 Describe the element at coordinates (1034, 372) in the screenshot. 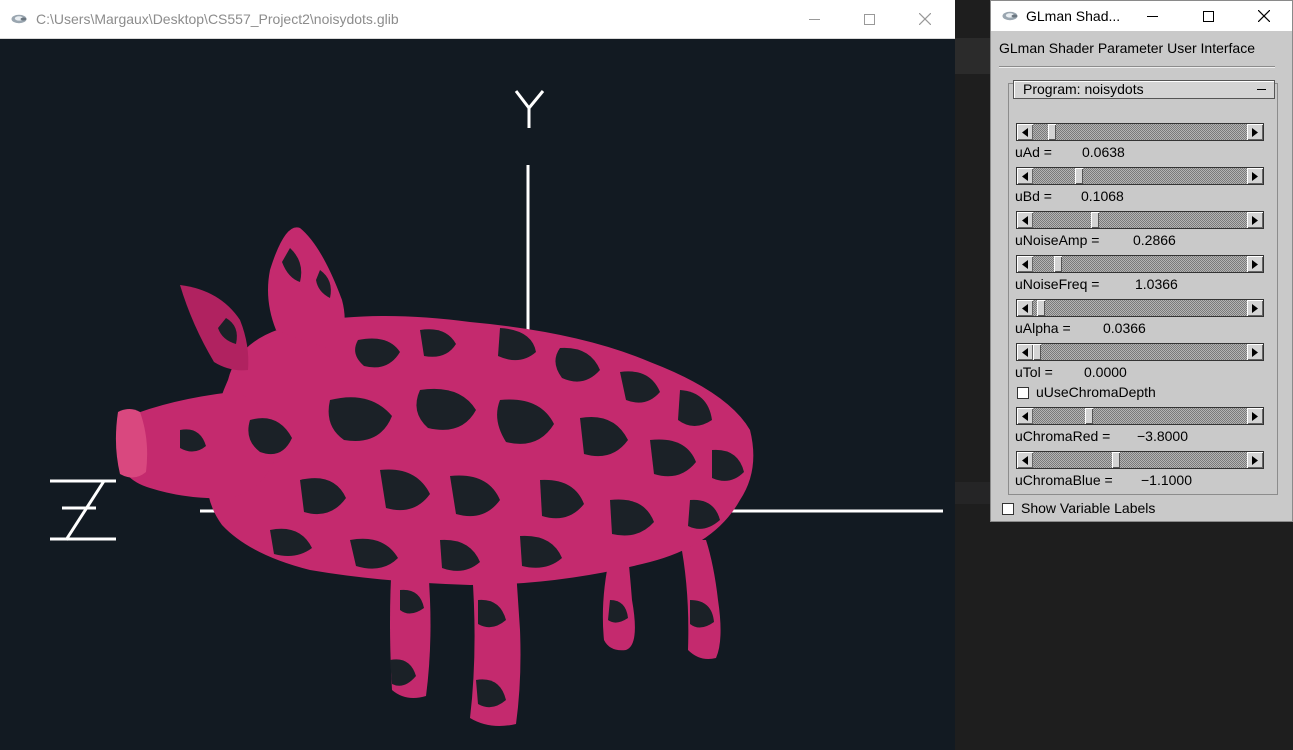

I see `variable-name: uTol =` at that location.